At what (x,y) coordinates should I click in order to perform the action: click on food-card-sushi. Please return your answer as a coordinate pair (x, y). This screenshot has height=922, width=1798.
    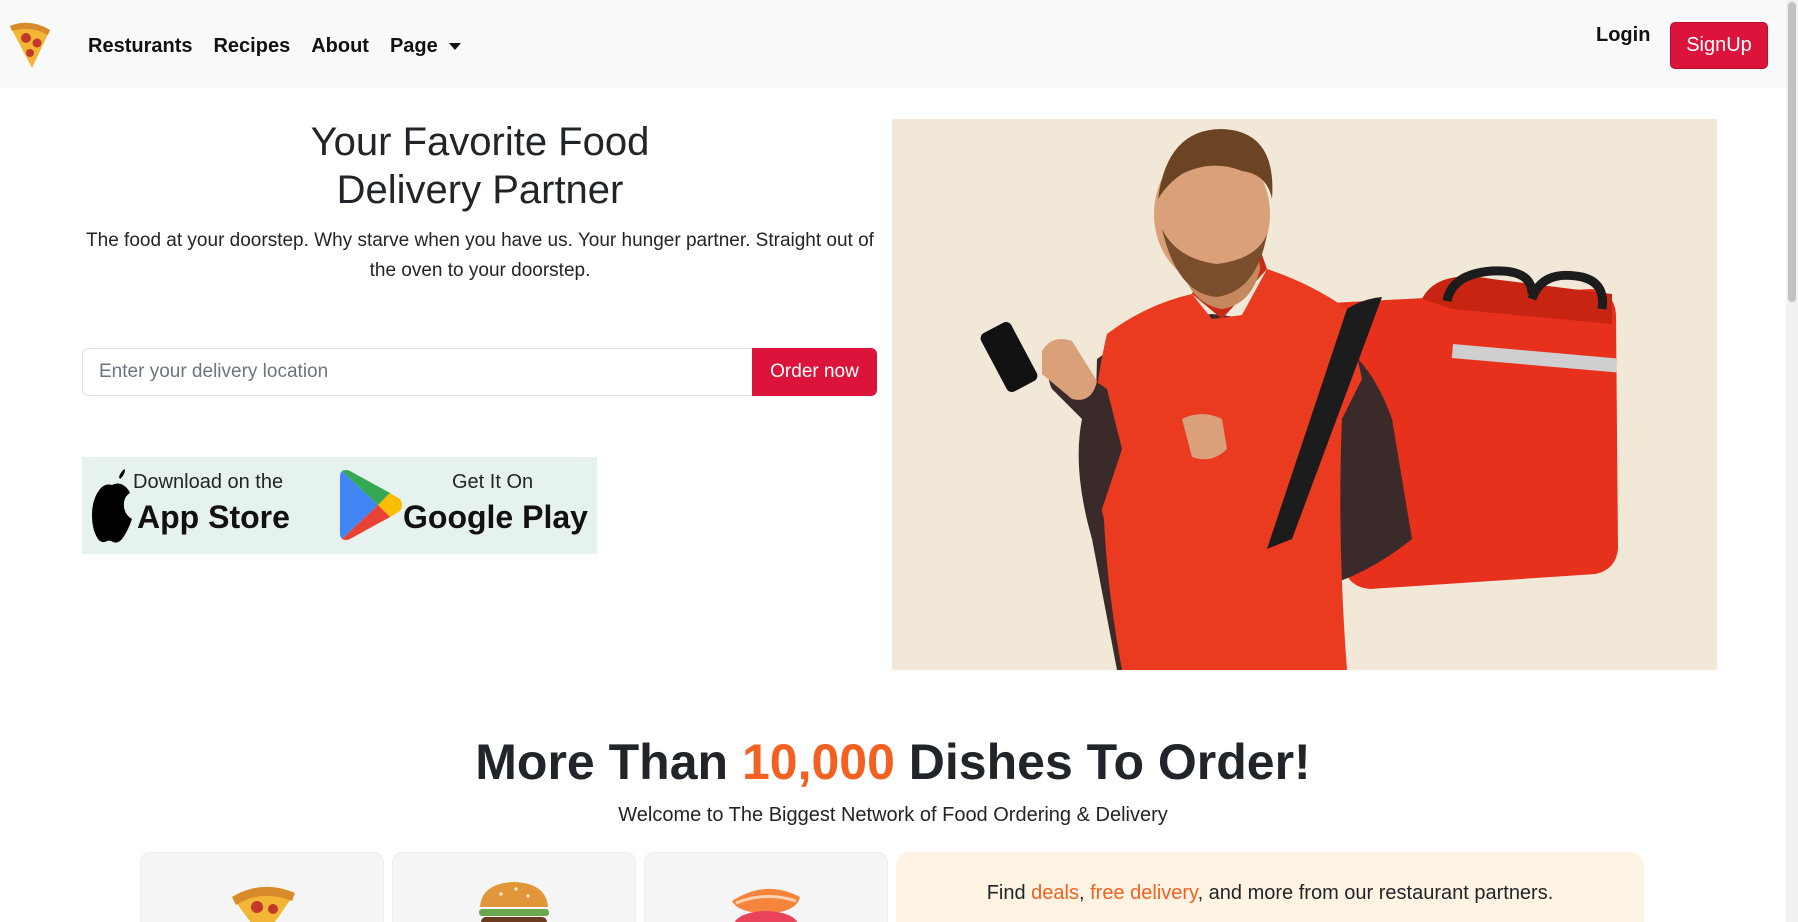
    Looking at the image, I should click on (766, 887).